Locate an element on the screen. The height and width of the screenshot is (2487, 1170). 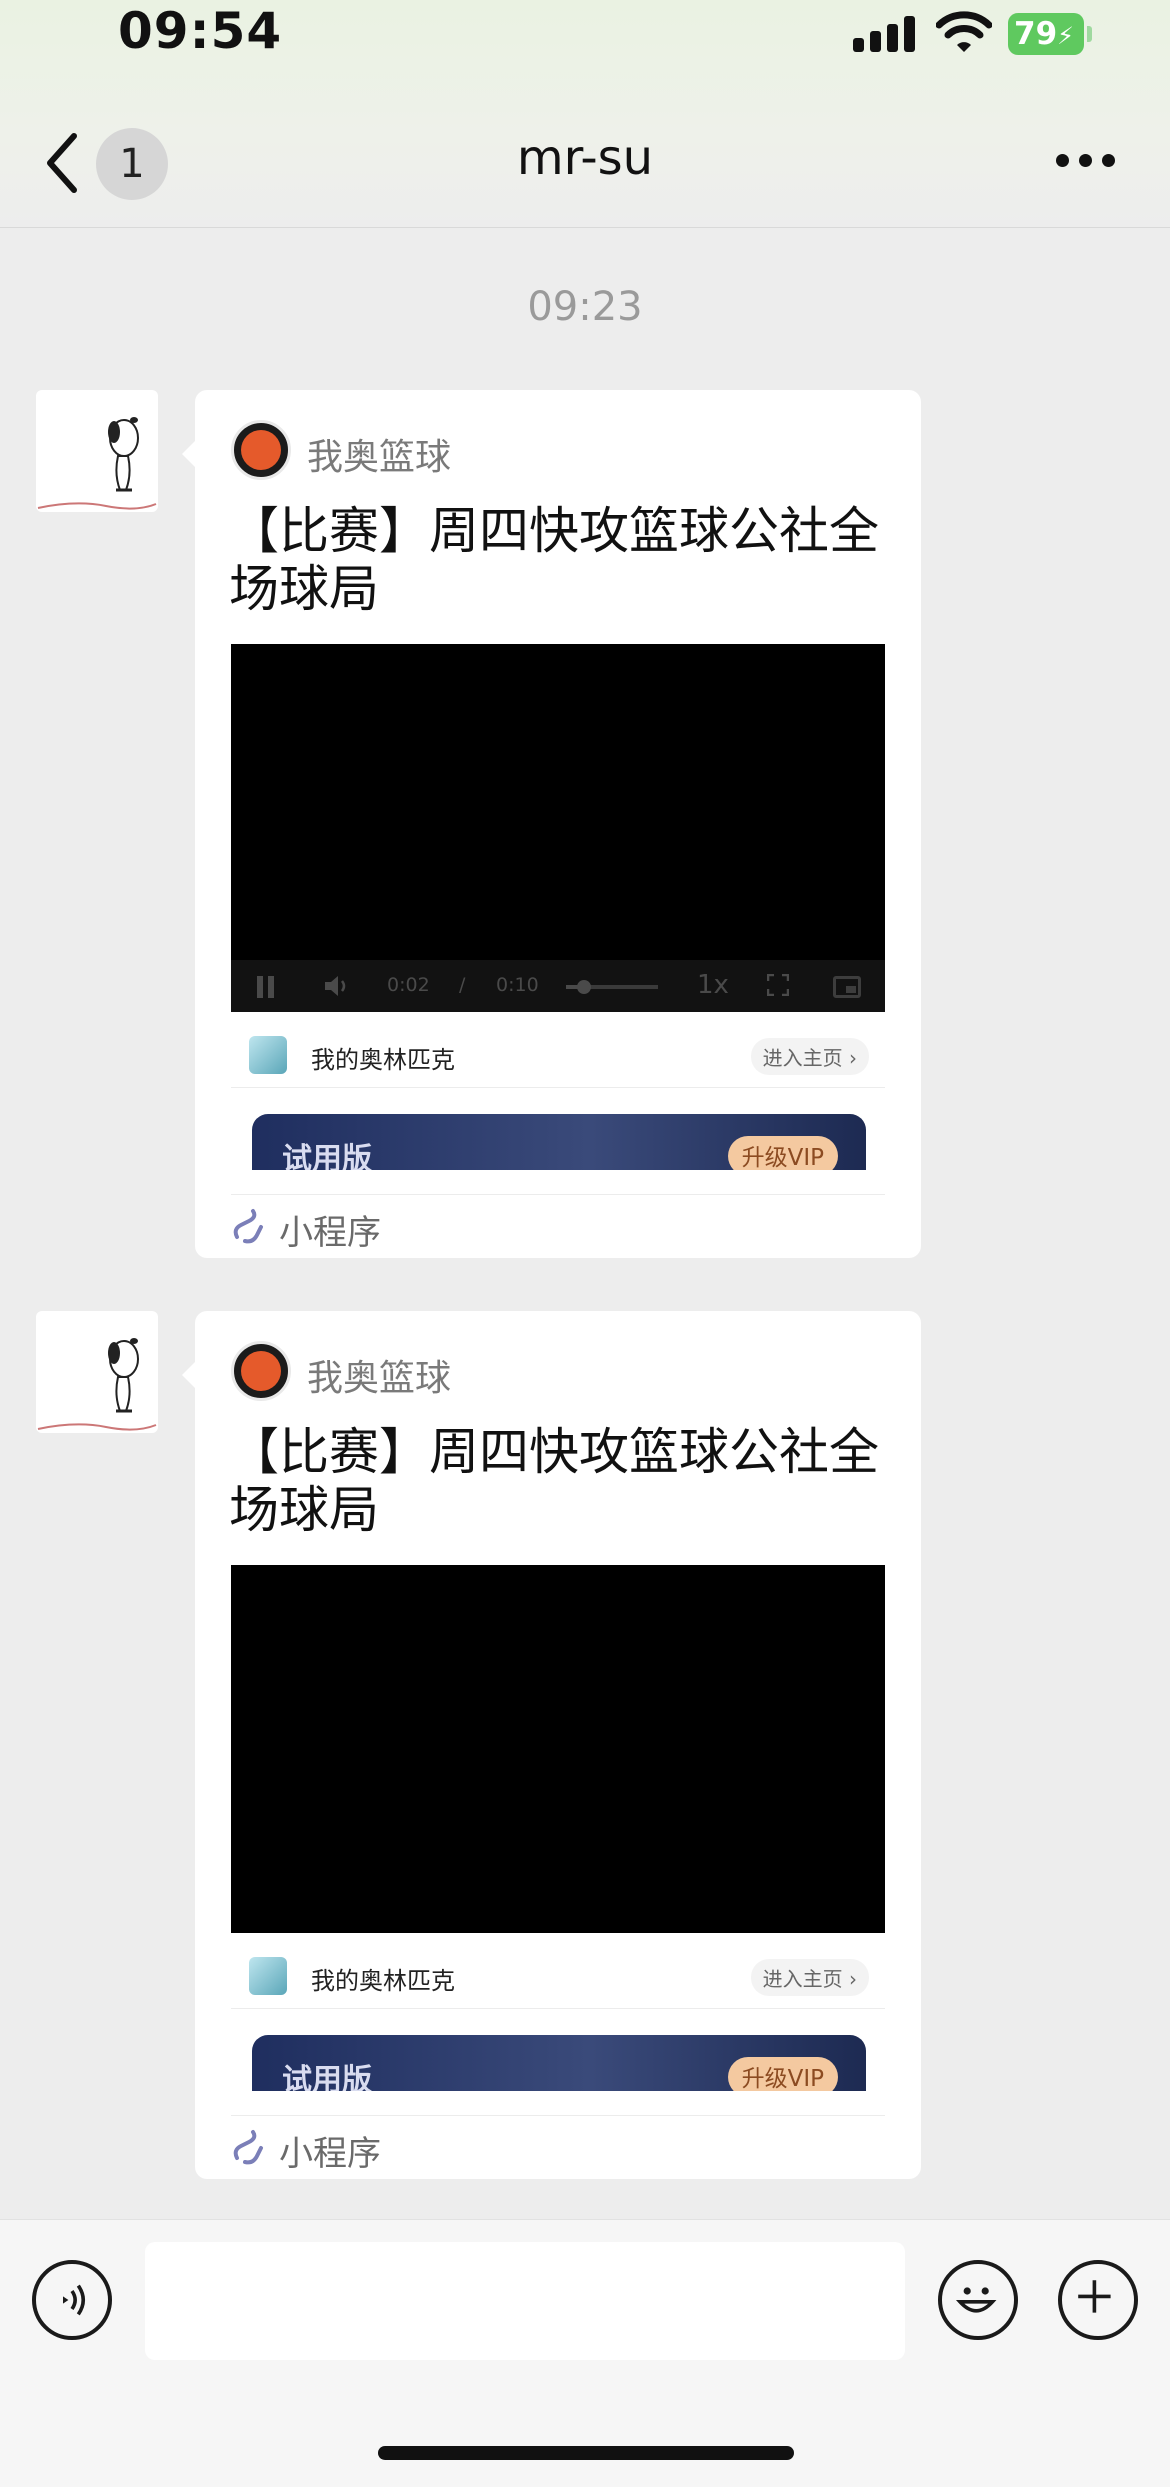
playback-speed: 1x is located at coordinates (713, 985).